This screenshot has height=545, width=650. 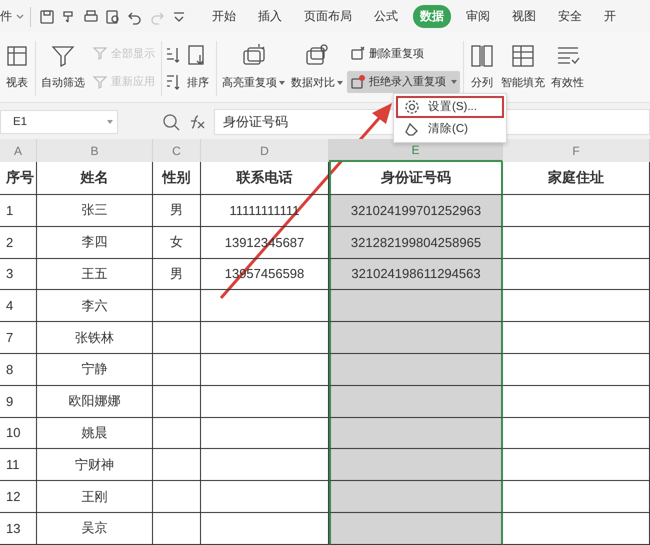 I want to click on header-cell: 序号, so click(x=18, y=178).